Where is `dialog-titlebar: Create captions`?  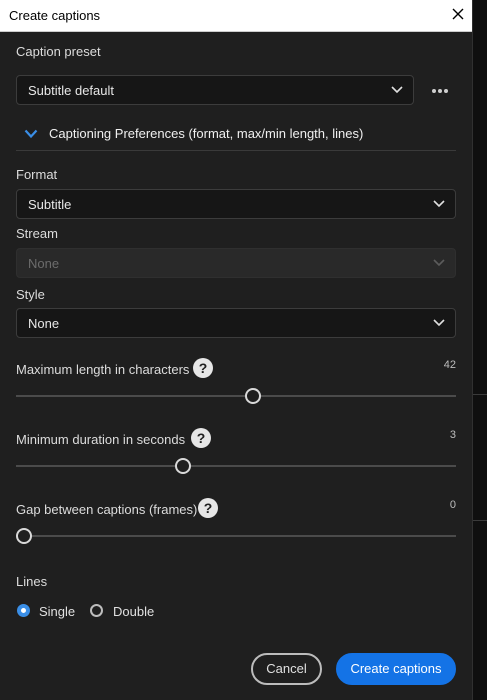
dialog-titlebar: Create captions is located at coordinates (236, 16).